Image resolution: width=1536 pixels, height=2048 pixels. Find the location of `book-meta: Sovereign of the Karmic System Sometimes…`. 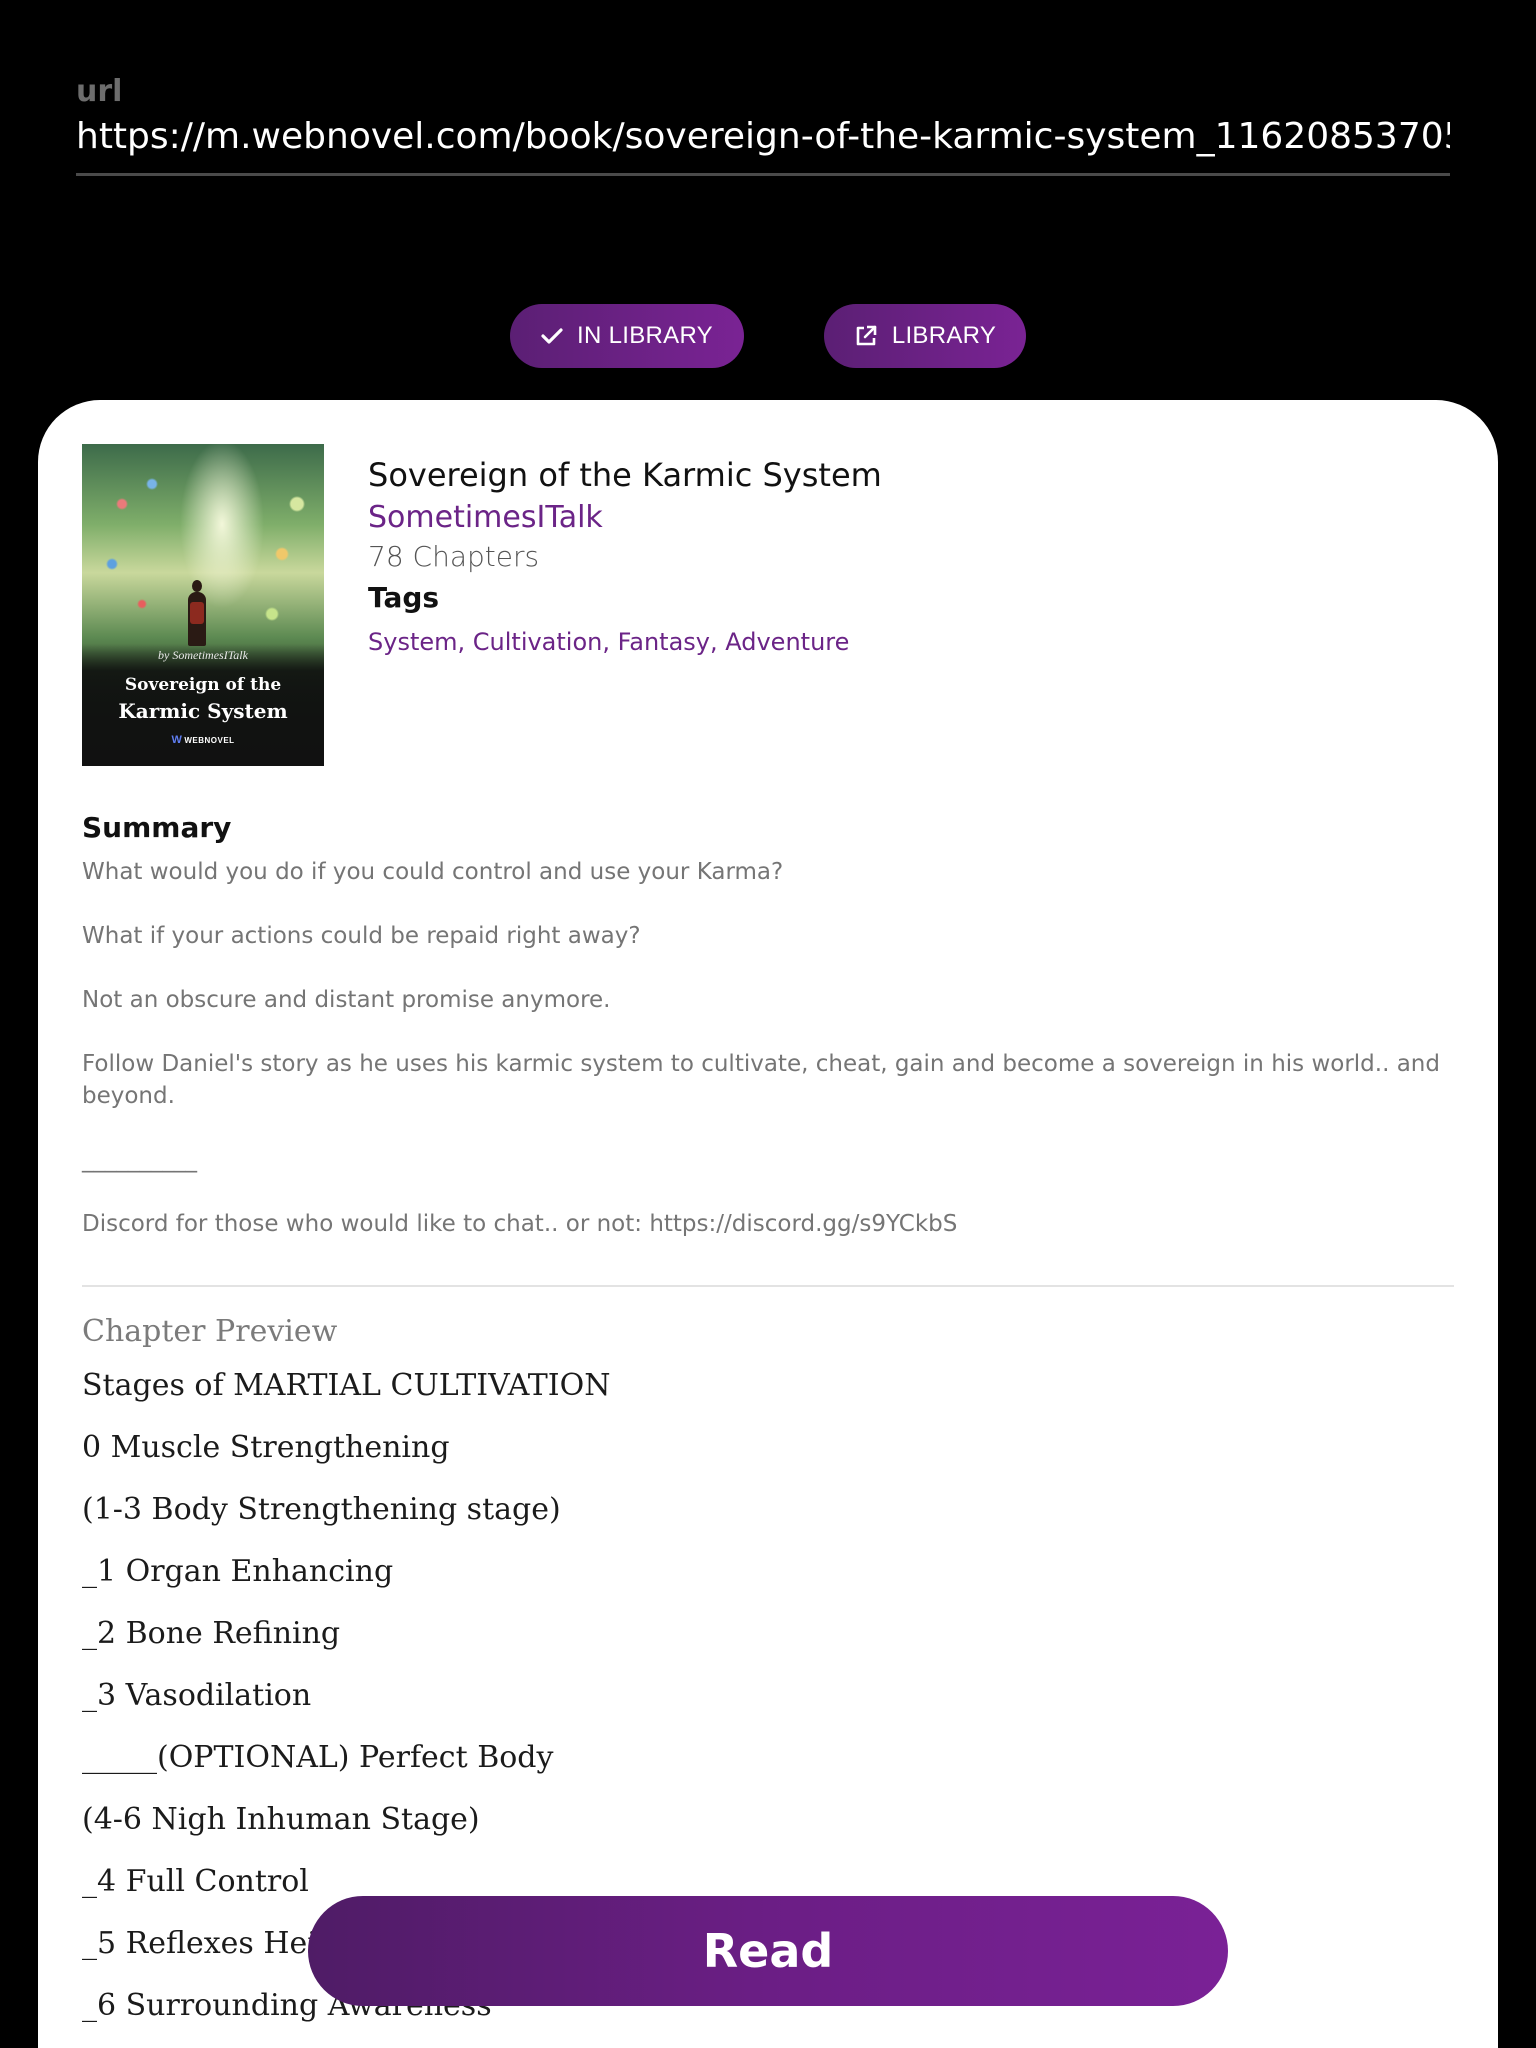

book-meta: Sovereign of the Karmic System Sometimes… is located at coordinates (908, 556).